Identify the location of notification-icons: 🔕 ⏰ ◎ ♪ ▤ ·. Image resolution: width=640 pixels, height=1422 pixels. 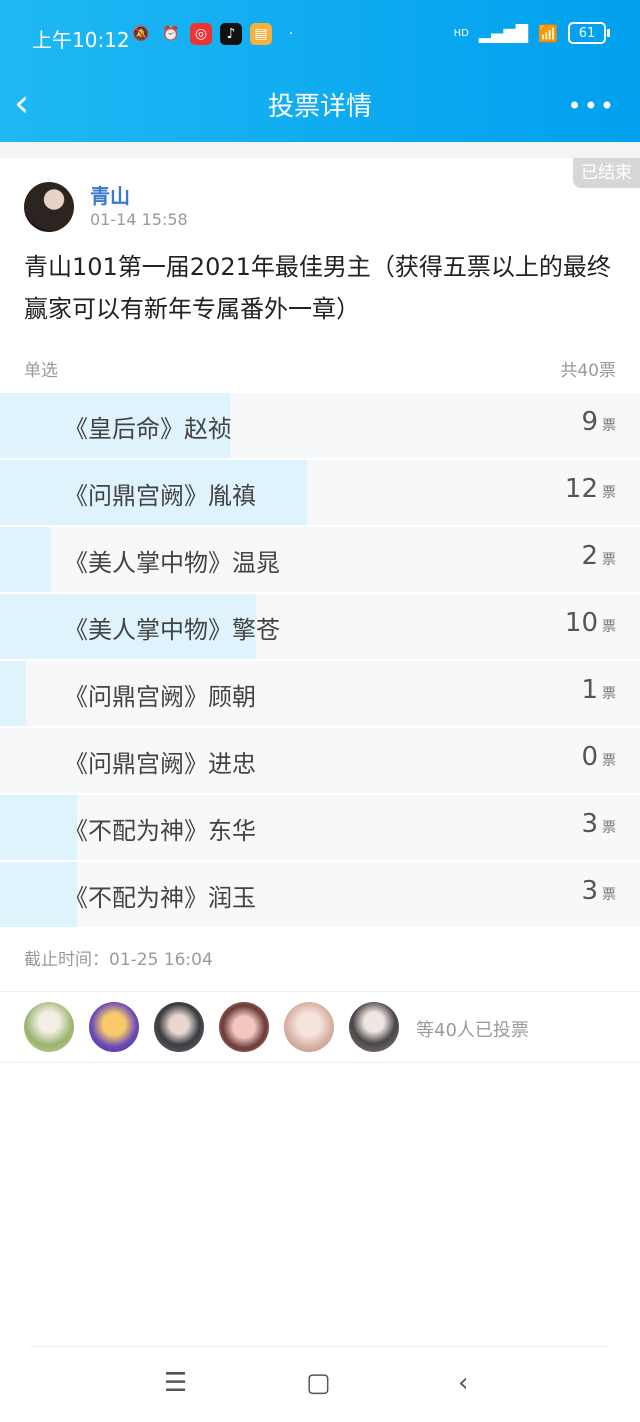
(216, 34).